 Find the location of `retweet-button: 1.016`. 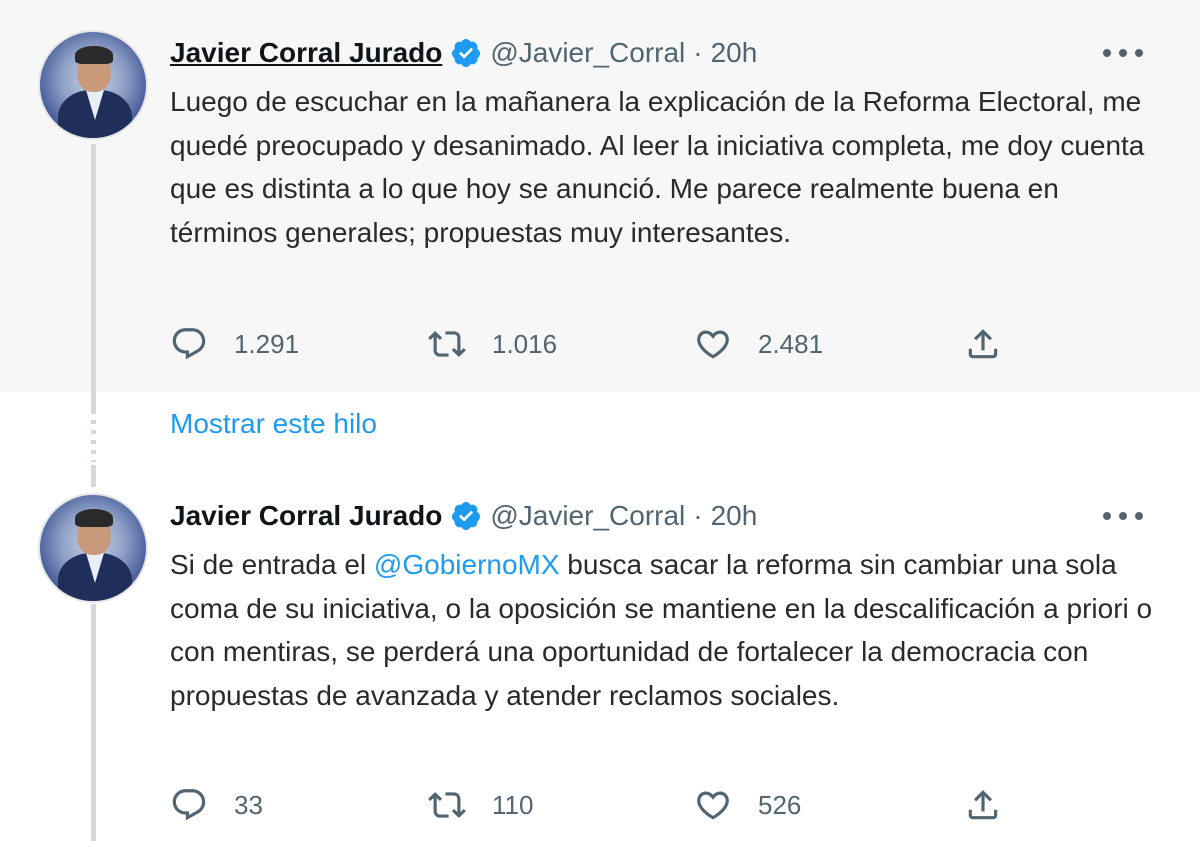

retweet-button: 1.016 is located at coordinates (492, 344).